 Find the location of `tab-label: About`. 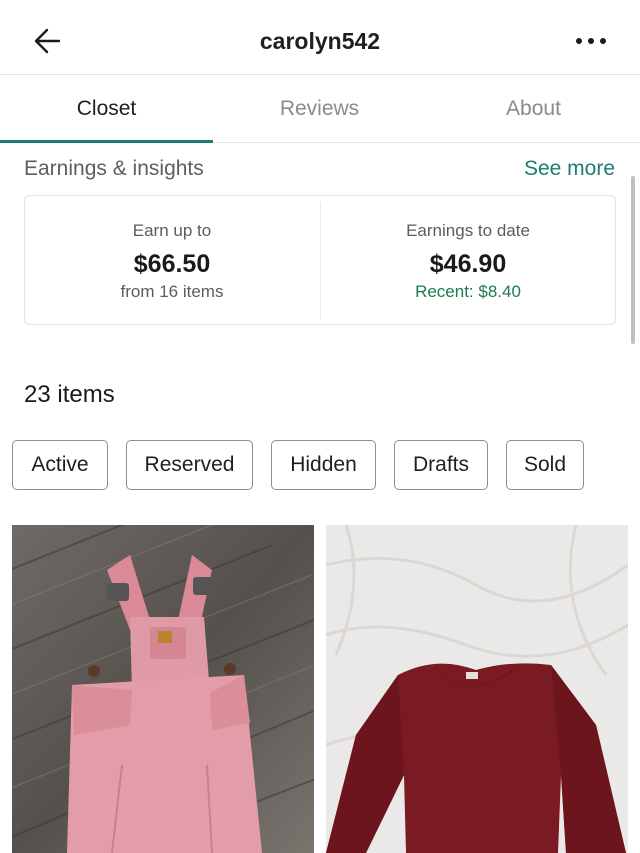

tab-label: About is located at coordinates (533, 108).